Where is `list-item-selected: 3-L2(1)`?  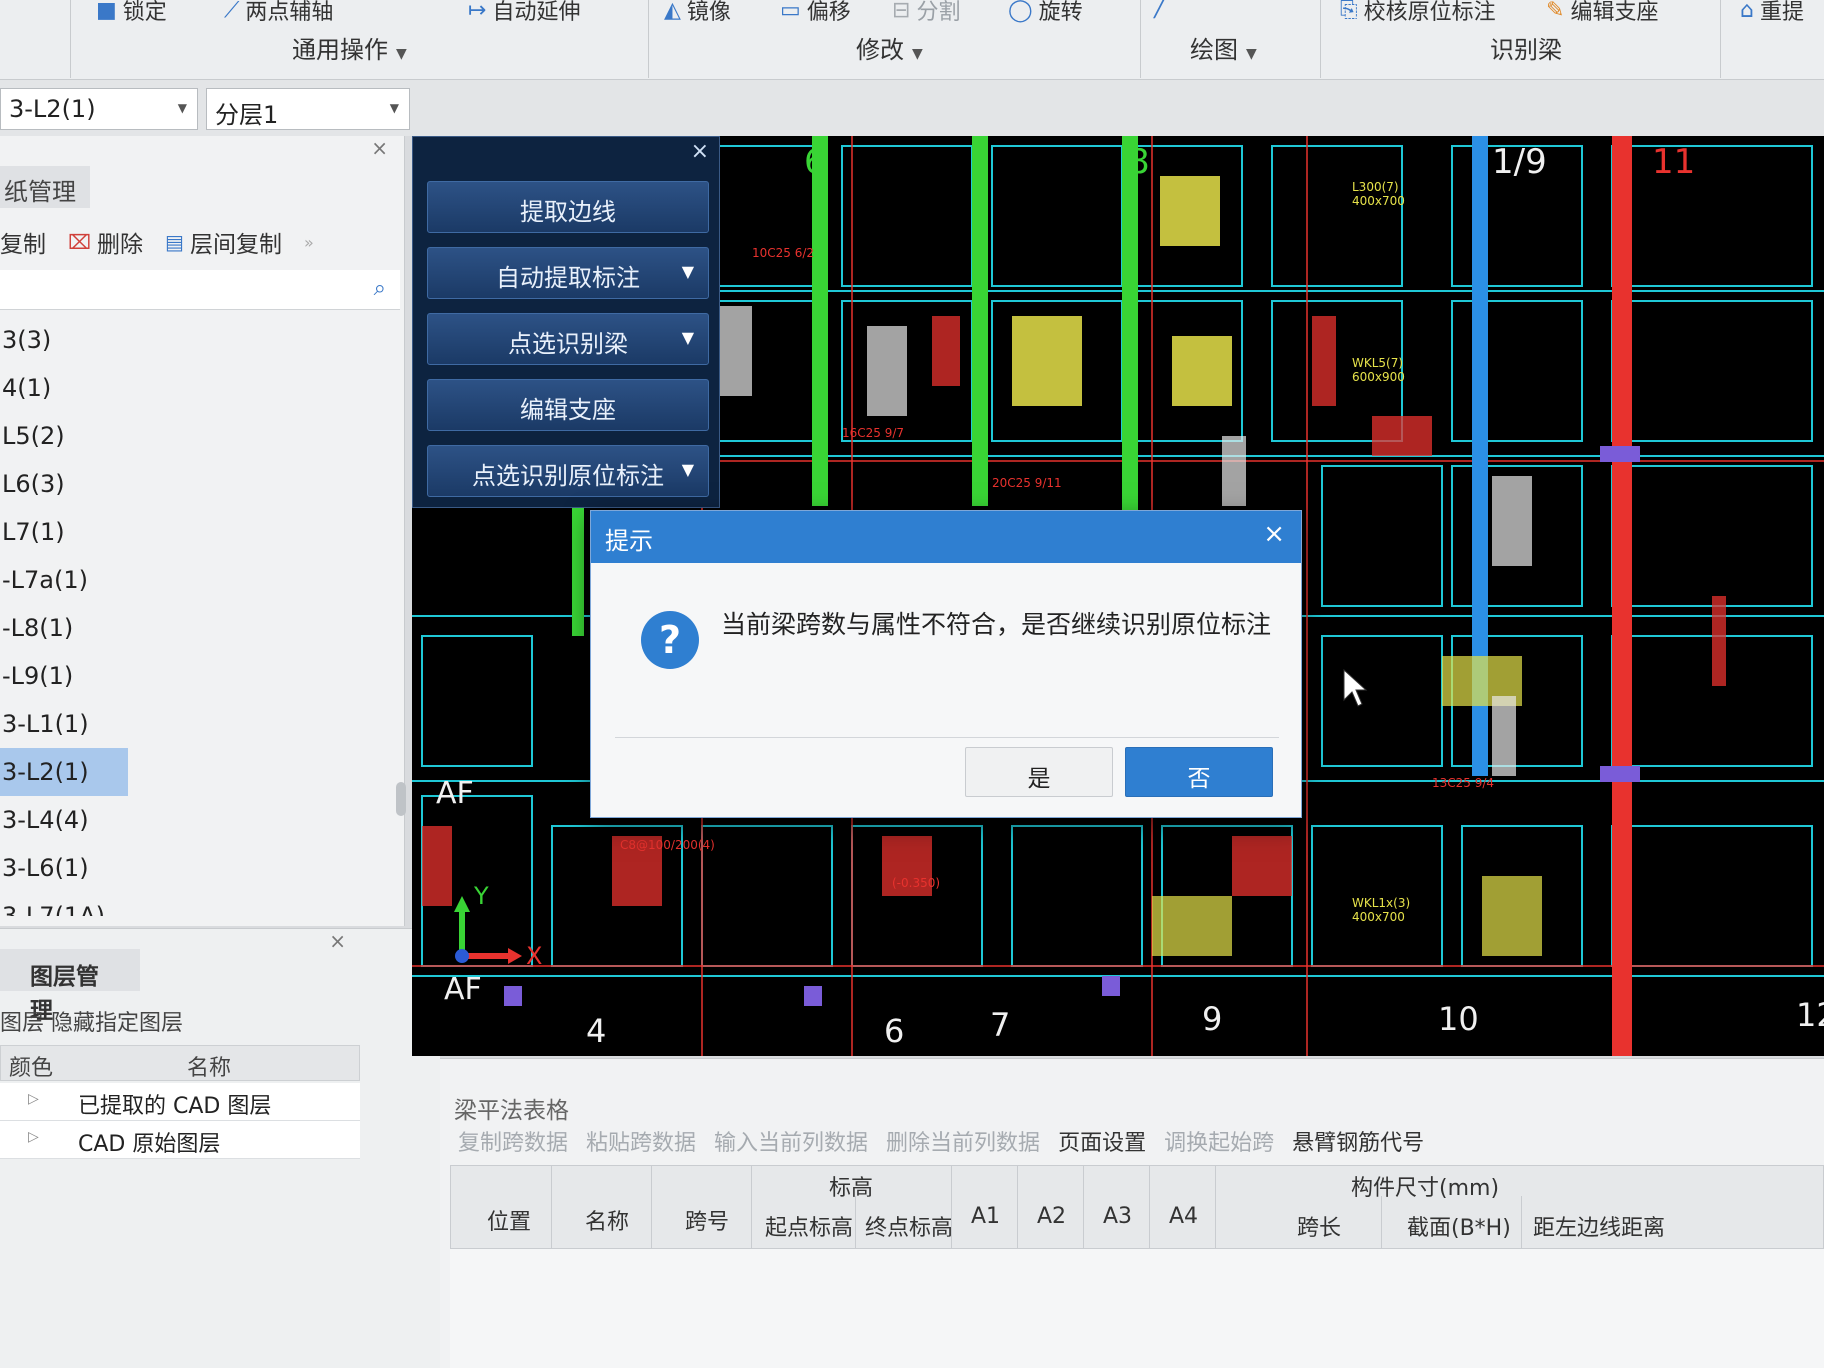 list-item-selected: 3-L2(1) is located at coordinates (64, 772).